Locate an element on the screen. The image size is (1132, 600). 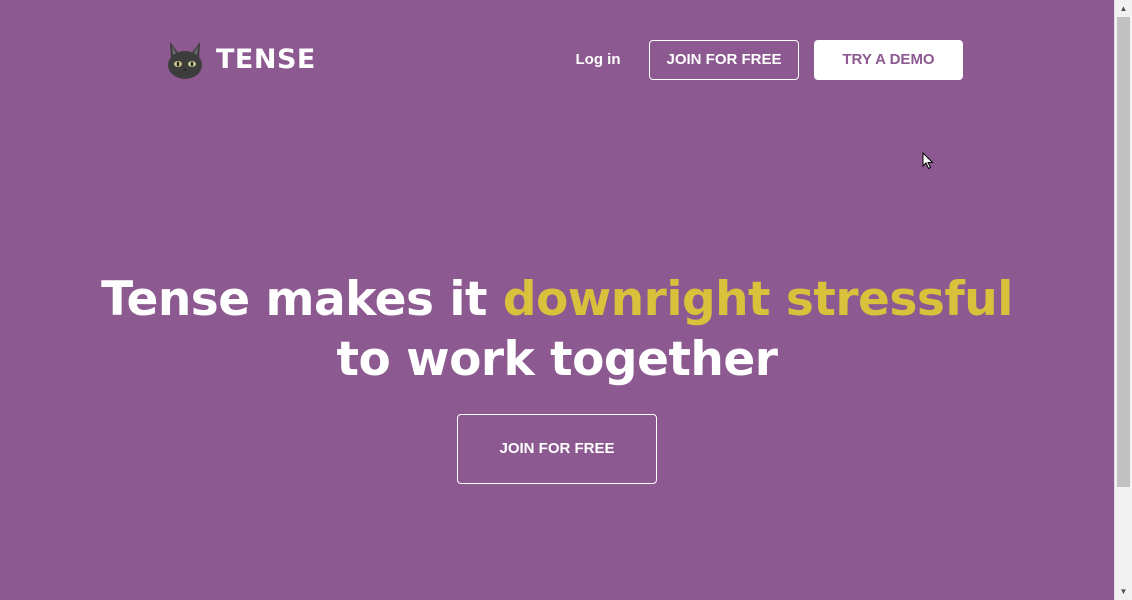
mouse-pointer-icon is located at coordinates (928, 161).